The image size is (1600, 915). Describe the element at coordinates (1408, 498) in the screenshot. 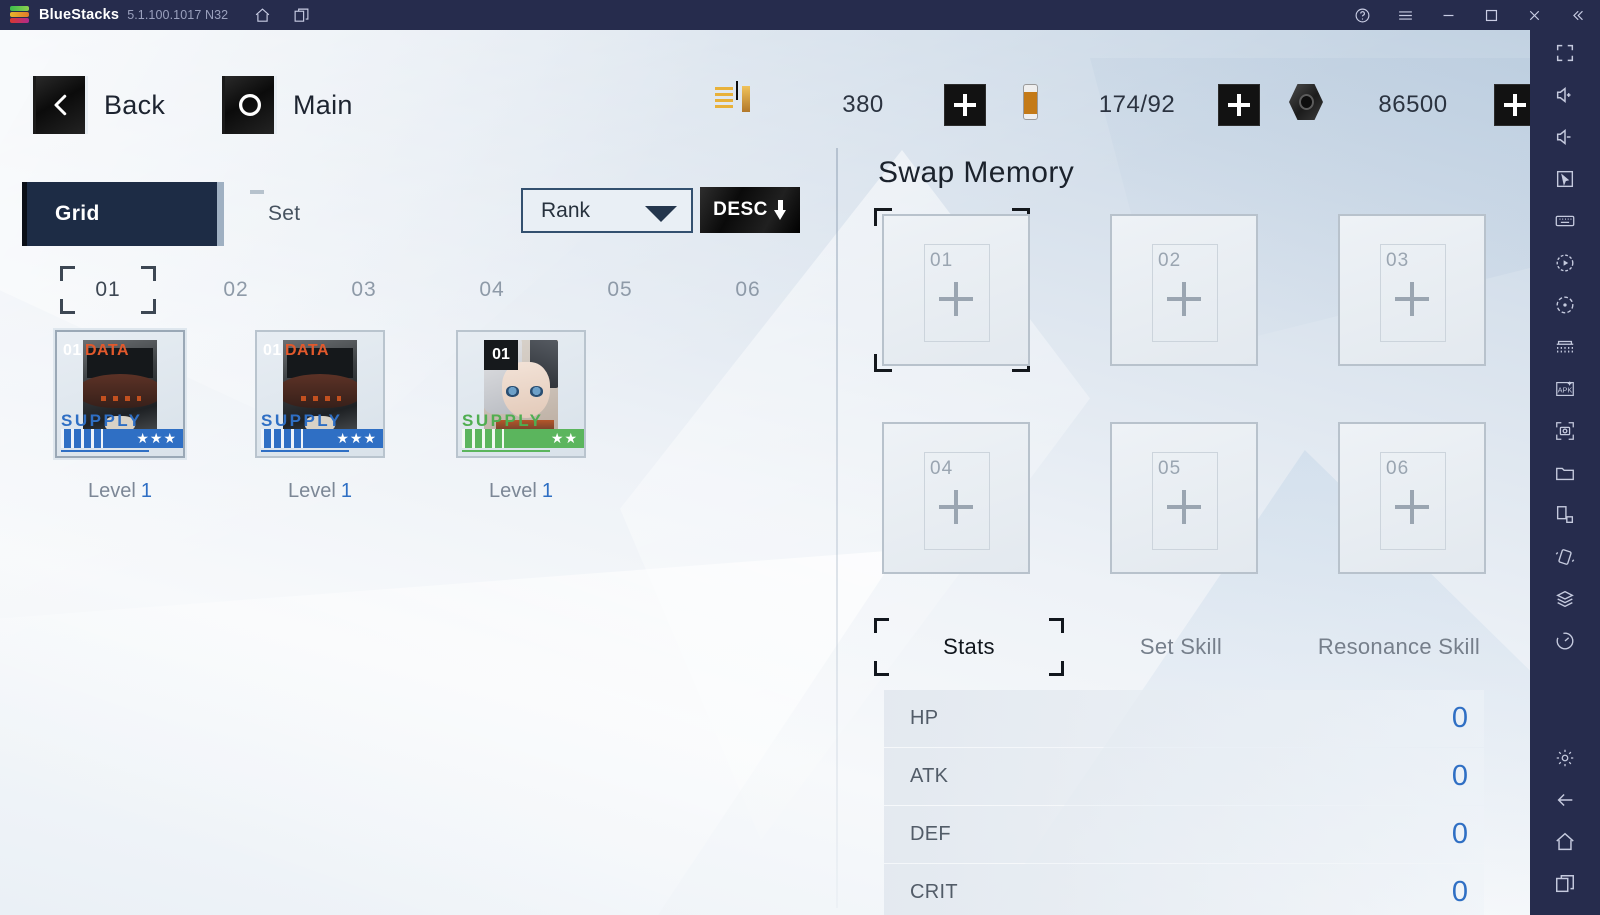

I see `memory-slot-06: 06` at that location.